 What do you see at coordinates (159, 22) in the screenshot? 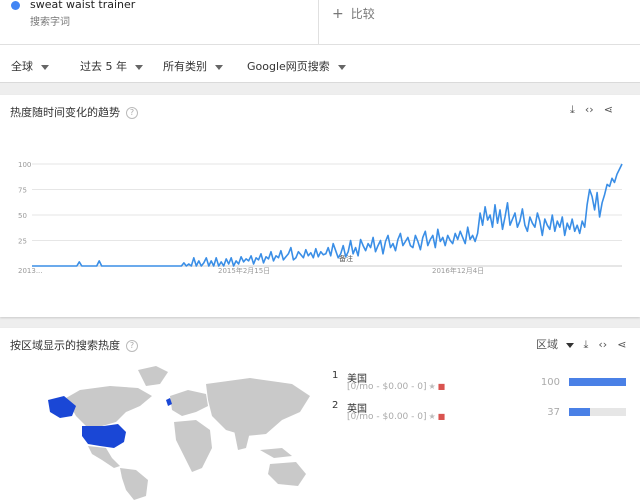
I see `search-term-card: sweat waist trainer 搜索字词` at bounding box center [159, 22].